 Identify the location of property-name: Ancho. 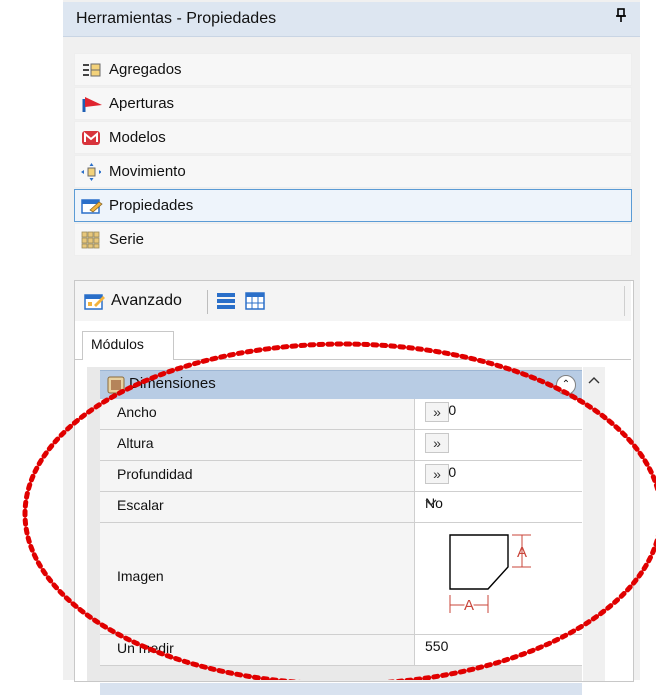
(137, 412).